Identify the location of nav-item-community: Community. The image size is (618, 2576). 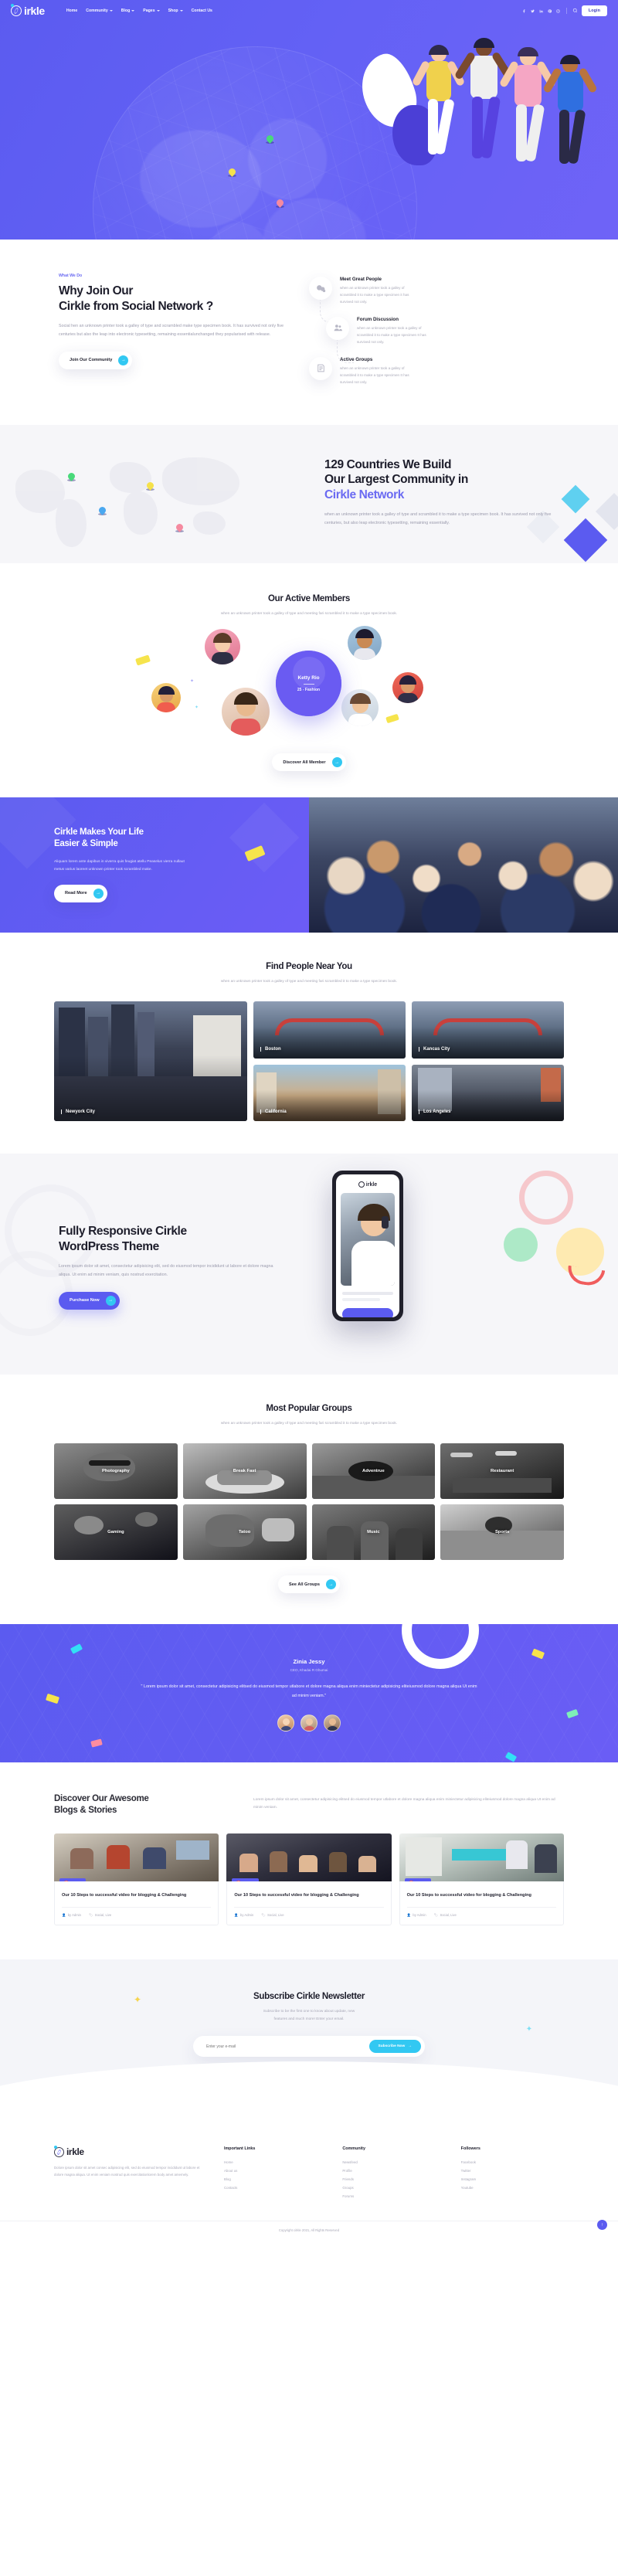
(99, 10).